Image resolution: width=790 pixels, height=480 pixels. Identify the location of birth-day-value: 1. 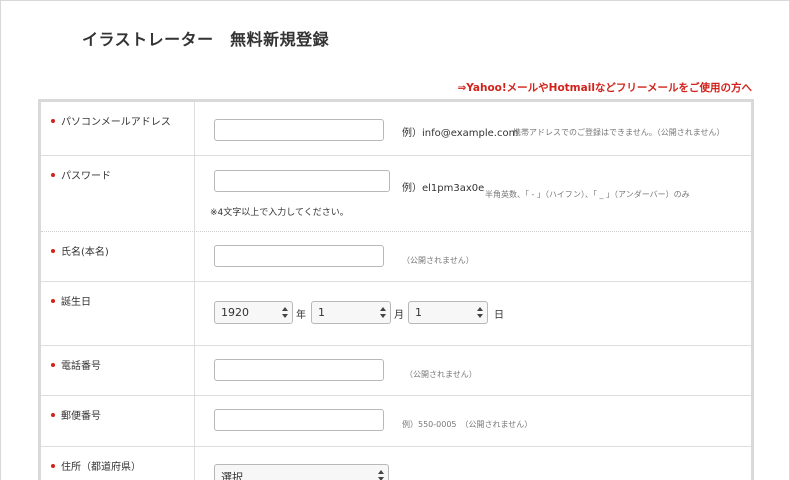
(418, 312).